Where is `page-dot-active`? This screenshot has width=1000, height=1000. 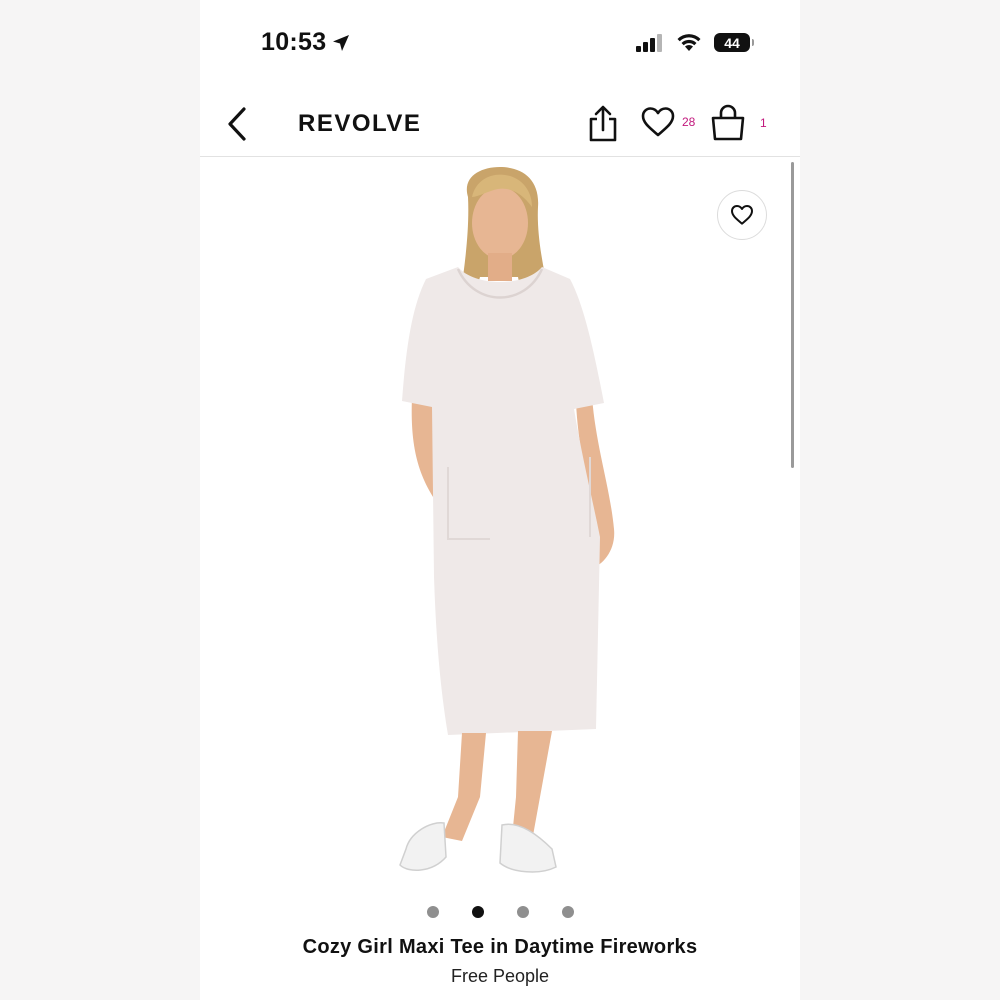
page-dot-active is located at coordinates (477, 912).